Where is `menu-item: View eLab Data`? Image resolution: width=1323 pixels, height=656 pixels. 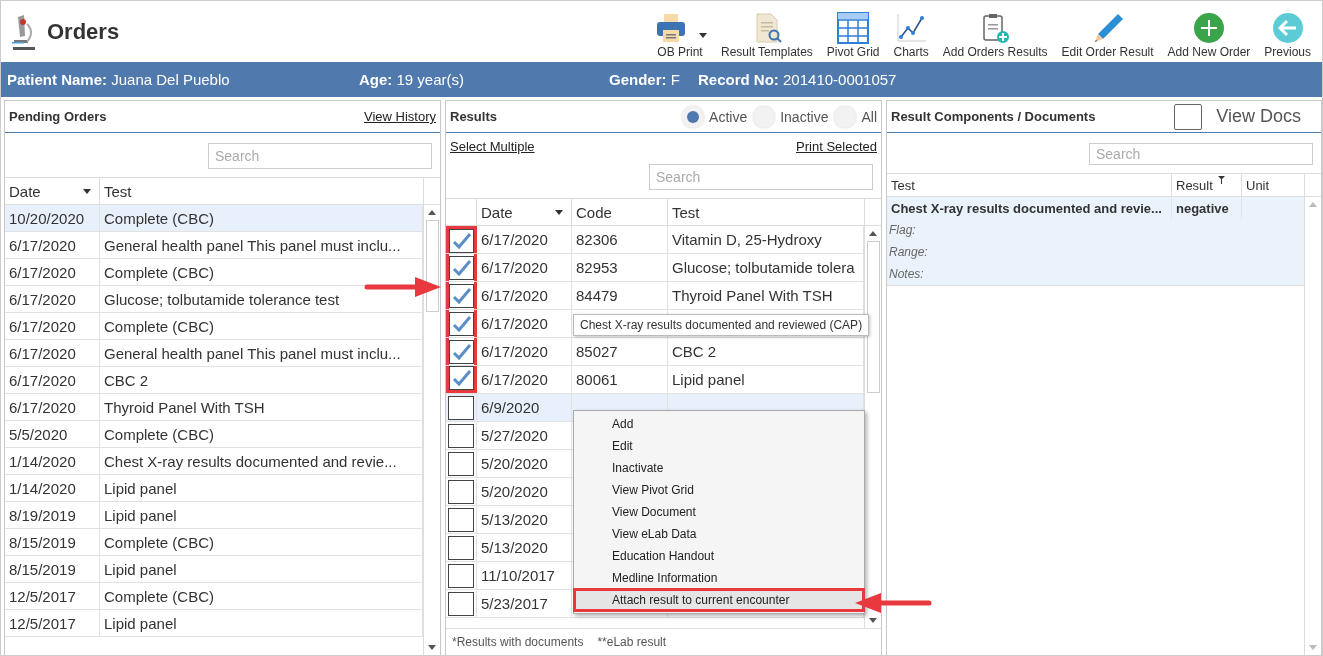
menu-item: View eLab Data is located at coordinates (719, 534).